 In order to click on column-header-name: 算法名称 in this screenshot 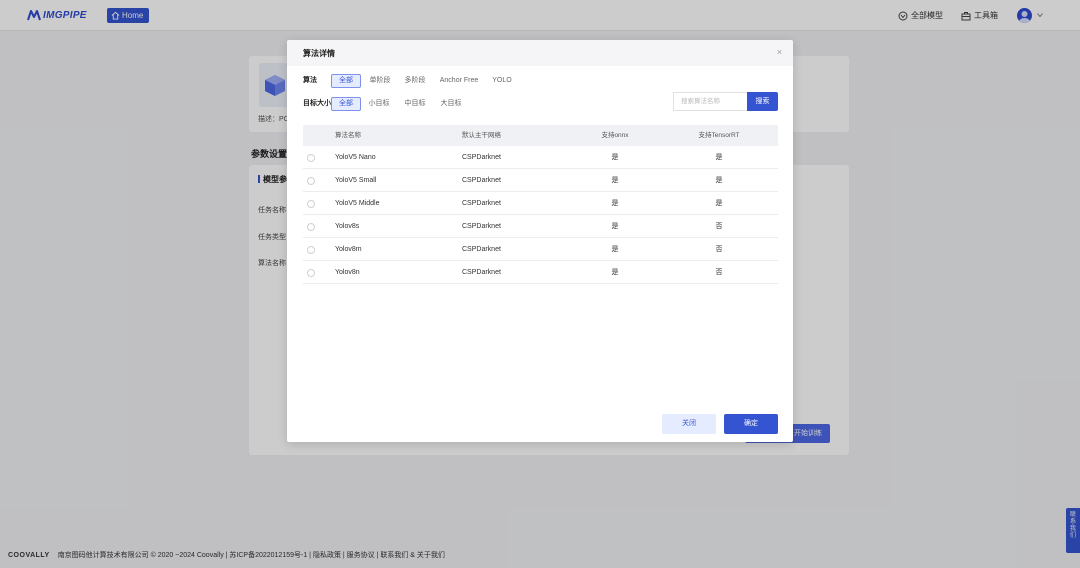, I will do `click(348, 135)`.